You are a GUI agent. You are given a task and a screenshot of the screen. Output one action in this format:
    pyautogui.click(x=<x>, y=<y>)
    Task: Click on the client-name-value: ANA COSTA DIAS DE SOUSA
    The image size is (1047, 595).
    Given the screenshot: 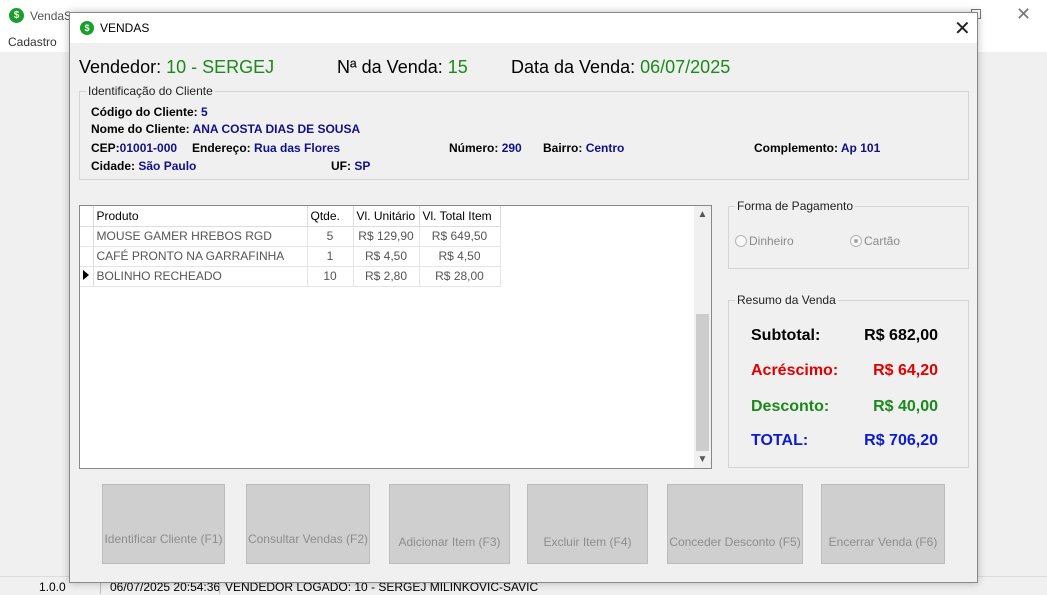 What is the action you would take?
    pyautogui.click(x=276, y=129)
    